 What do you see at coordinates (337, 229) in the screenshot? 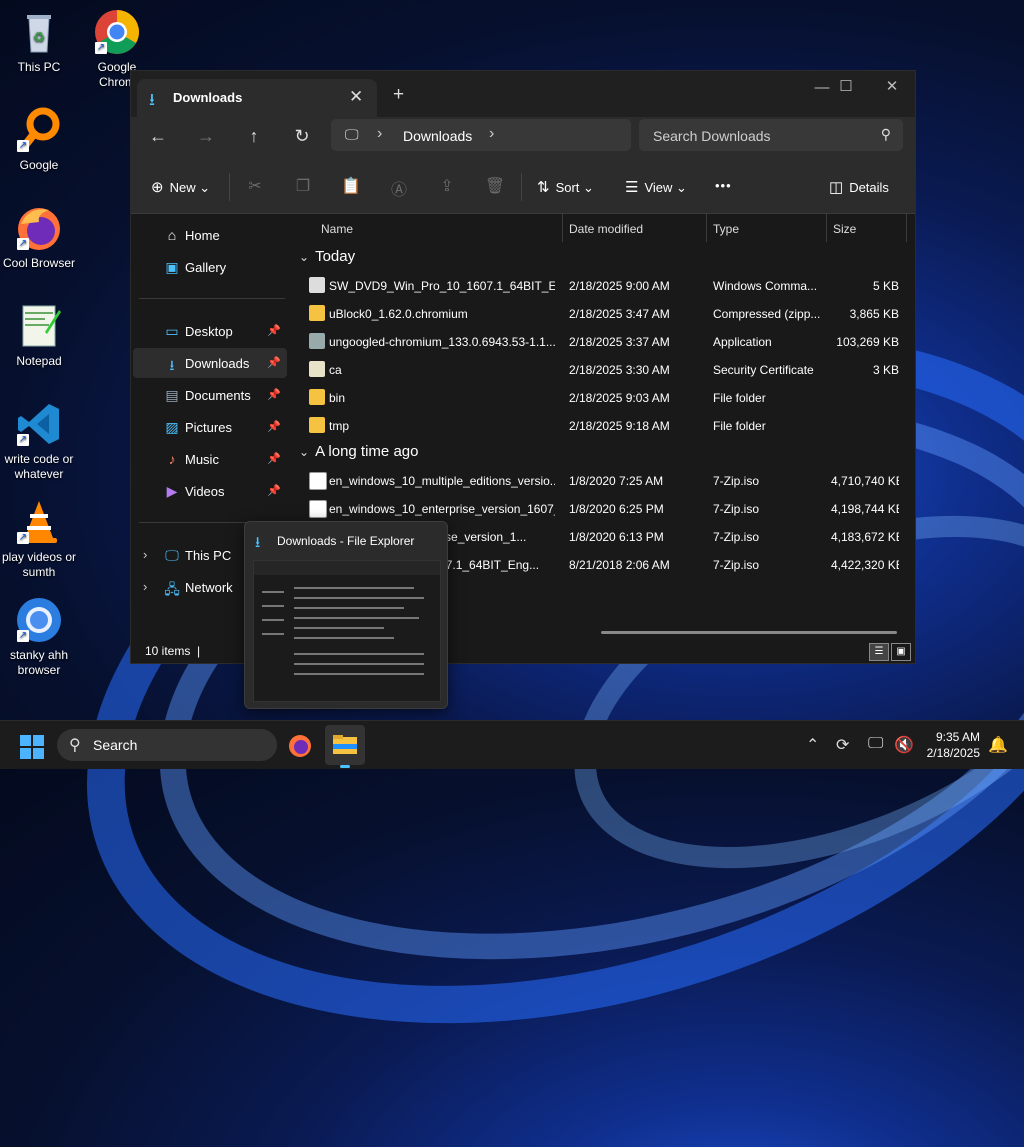
I see `column-header-name: Name` at bounding box center [337, 229].